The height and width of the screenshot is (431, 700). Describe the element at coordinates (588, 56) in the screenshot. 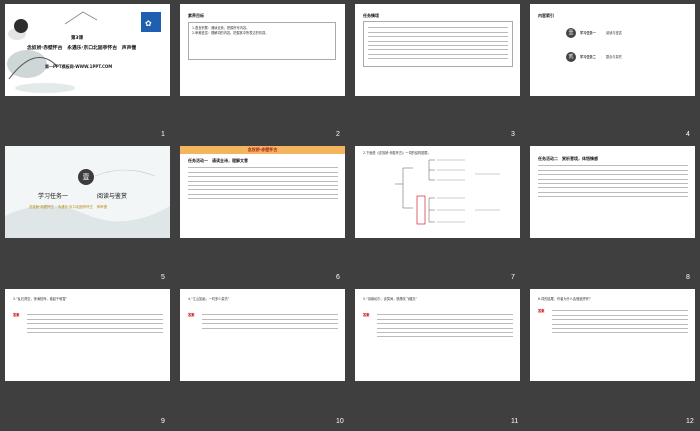

I see `index-label: 学习任务二` at that location.